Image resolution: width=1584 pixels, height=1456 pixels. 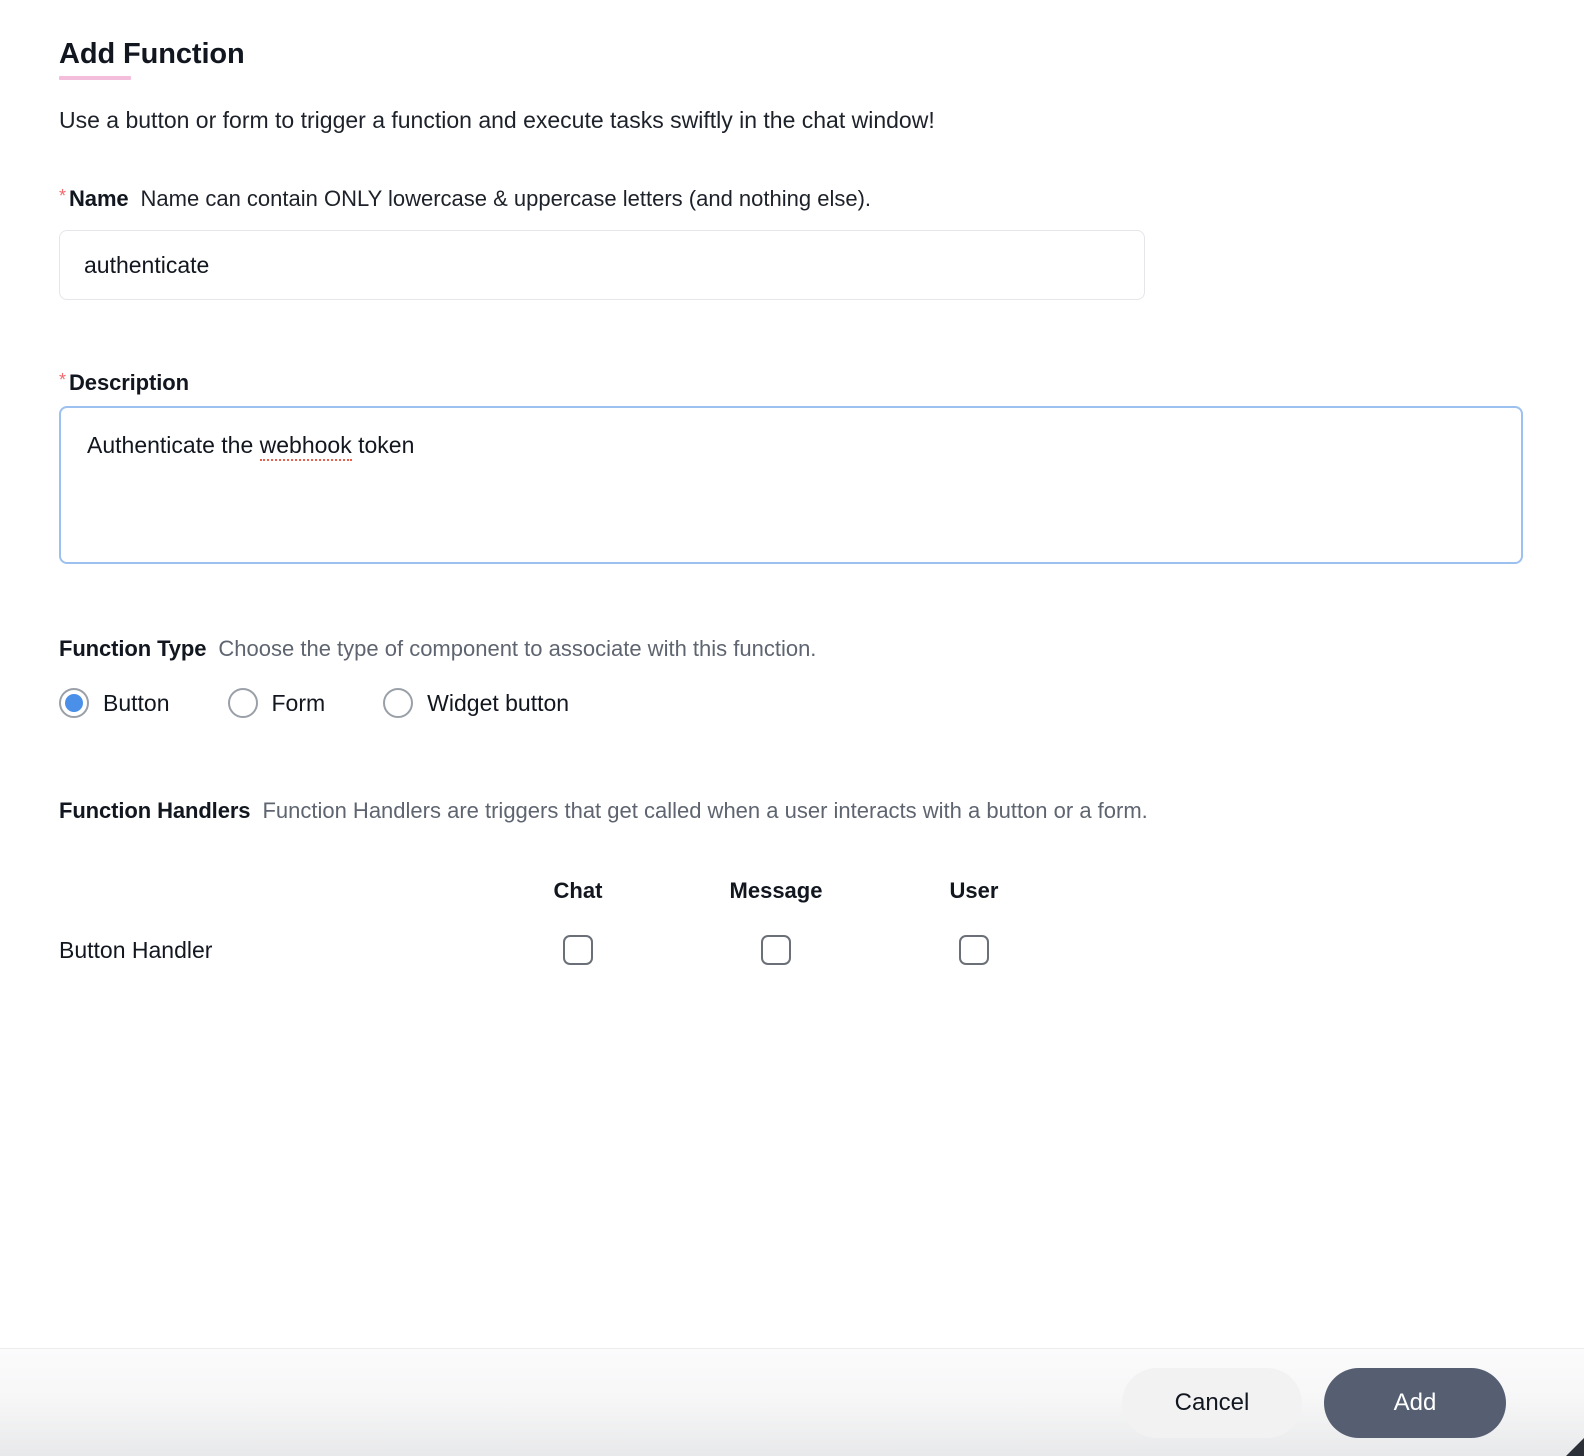 What do you see at coordinates (95, 78) in the screenshot?
I see `title-accent-underline` at bounding box center [95, 78].